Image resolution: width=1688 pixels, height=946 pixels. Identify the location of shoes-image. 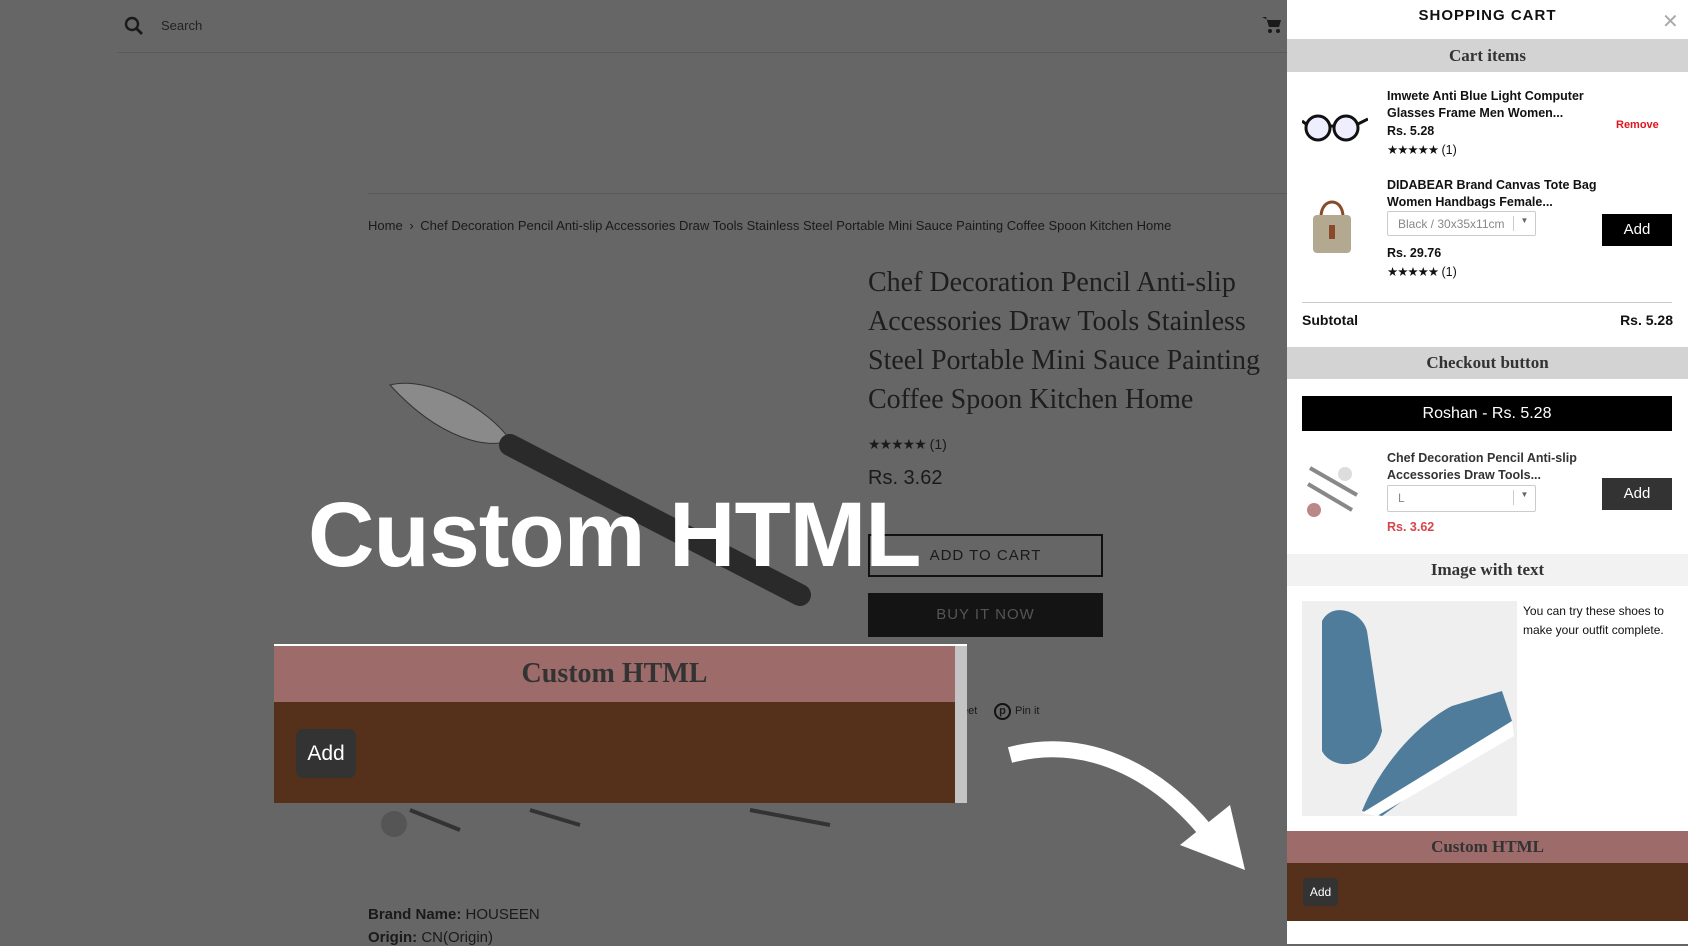
(1409, 708).